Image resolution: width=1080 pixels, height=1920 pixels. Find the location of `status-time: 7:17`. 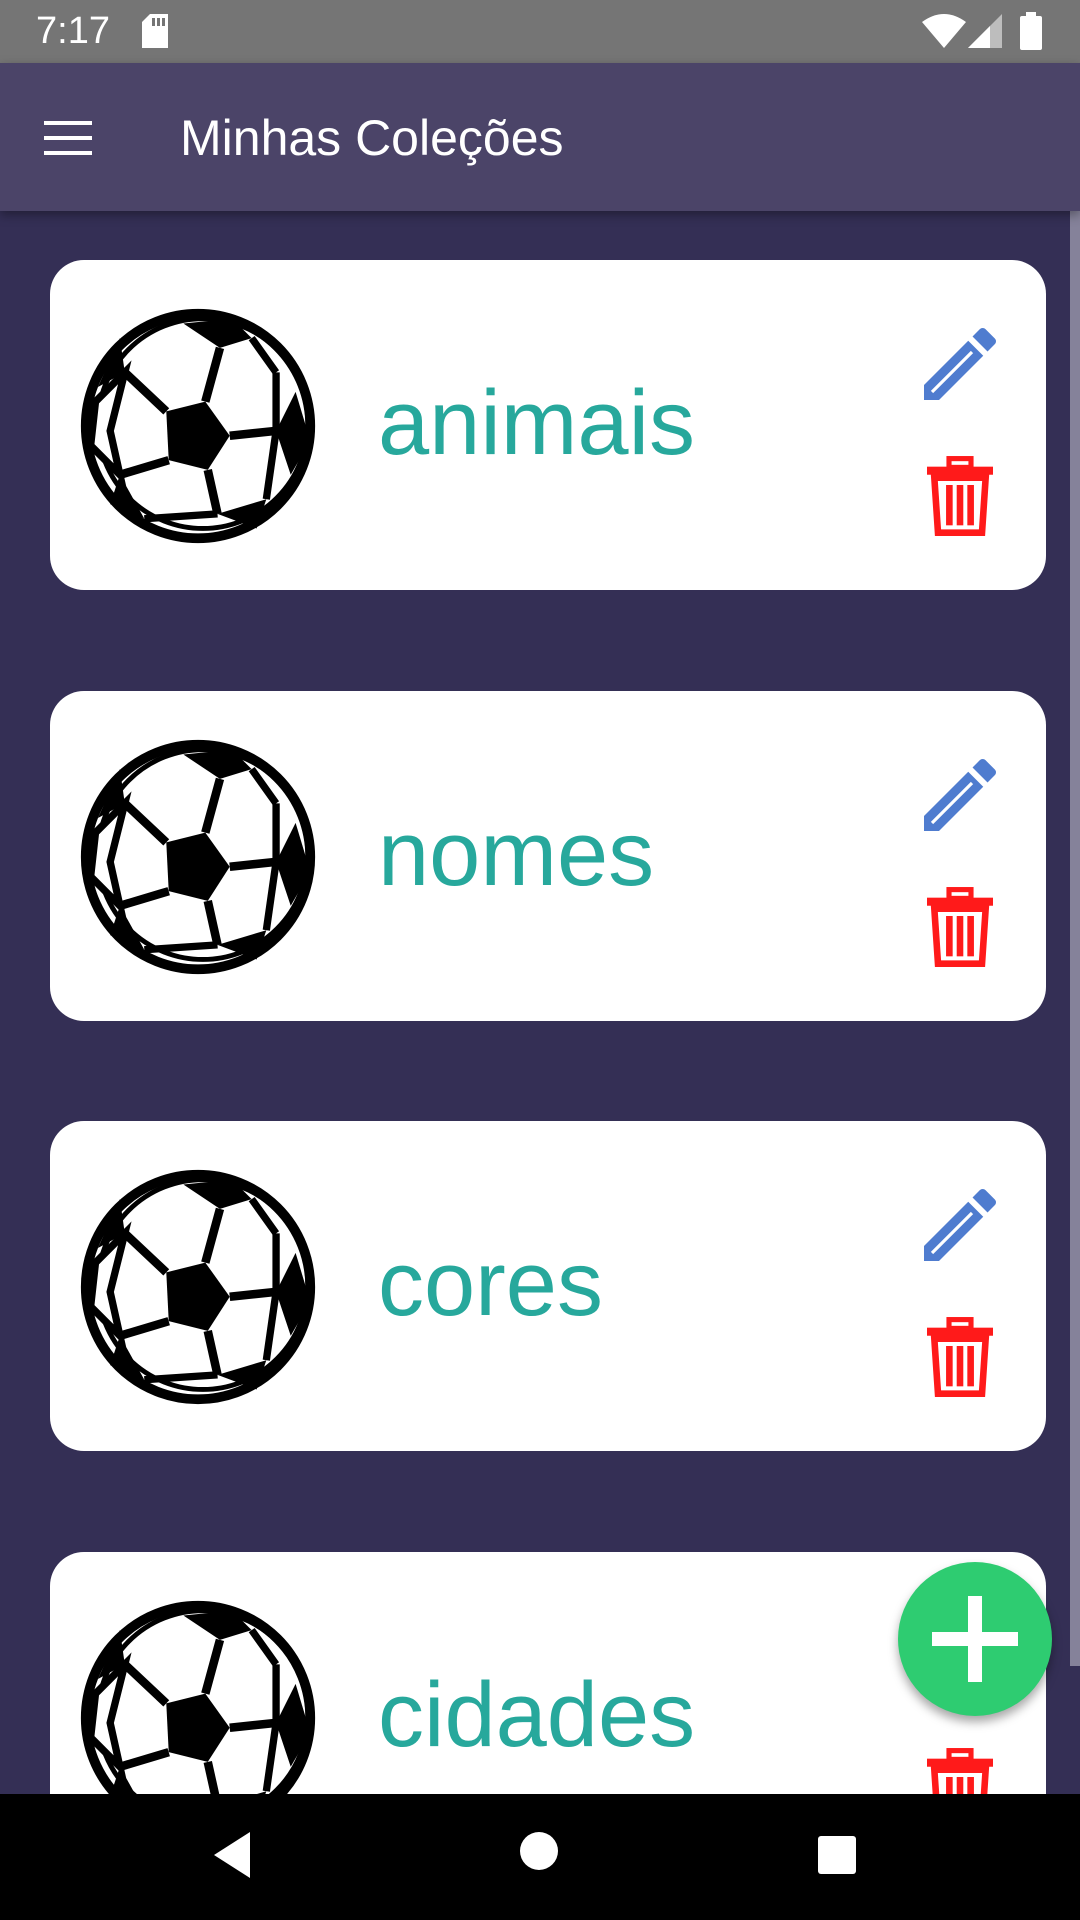

status-time: 7:17 is located at coordinates (73, 31).